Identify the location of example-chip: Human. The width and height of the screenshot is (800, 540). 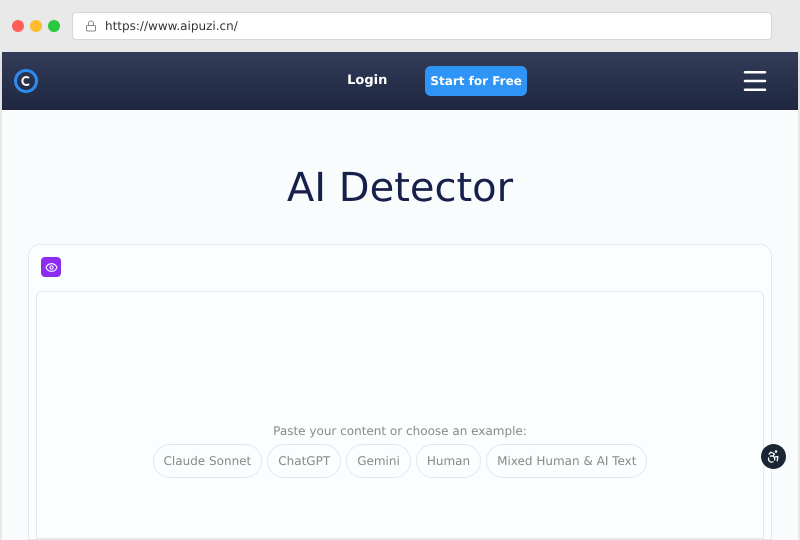
(449, 461).